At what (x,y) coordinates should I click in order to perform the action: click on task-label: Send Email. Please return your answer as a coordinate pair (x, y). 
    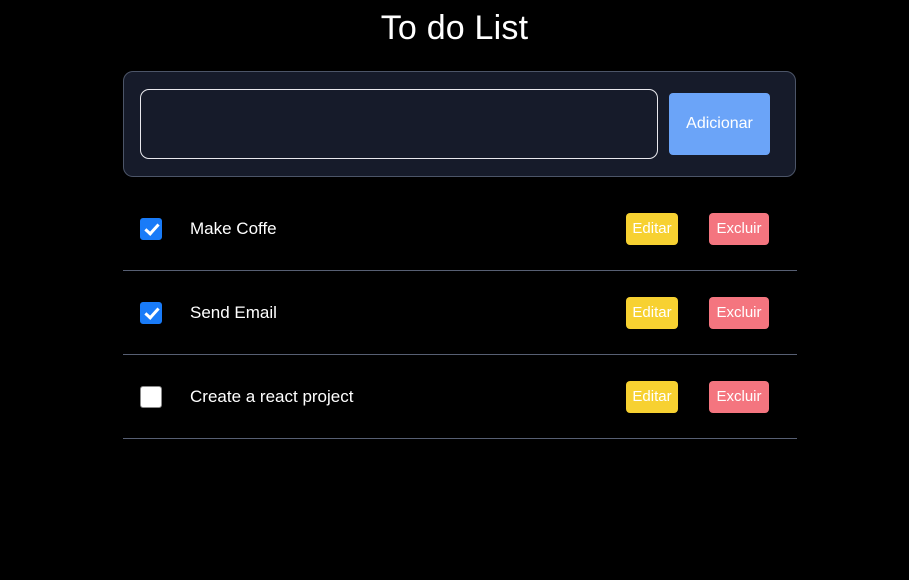
    Looking at the image, I should click on (233, 312).